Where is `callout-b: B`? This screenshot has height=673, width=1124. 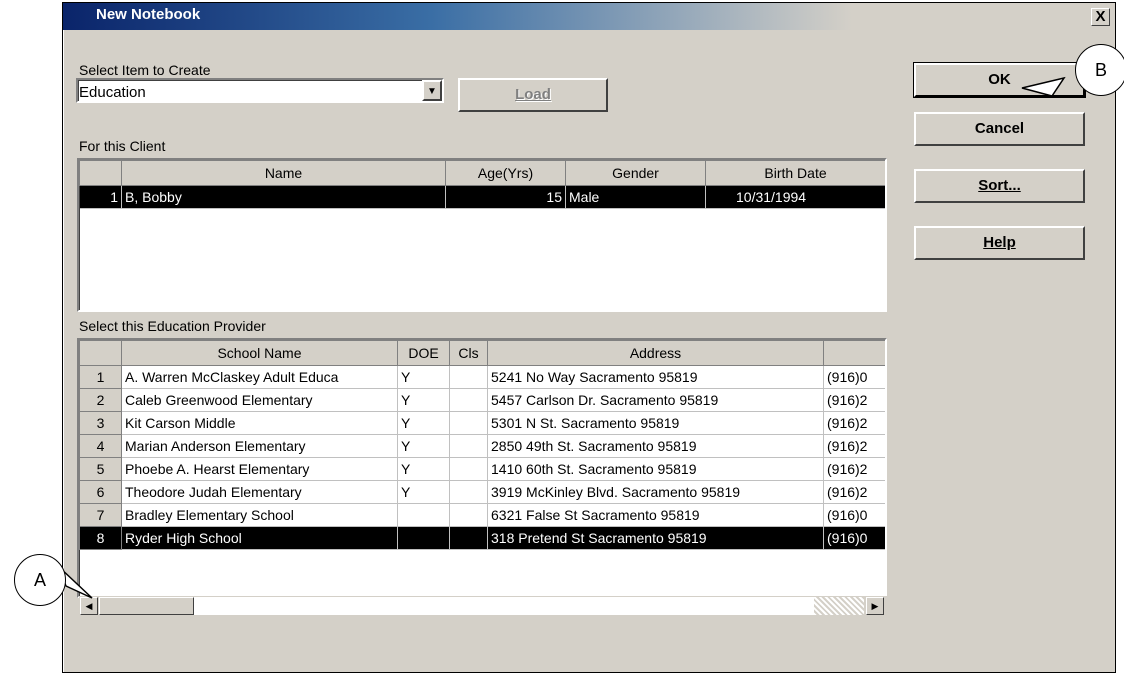
callout-b: B is located at coordinates (1099, 70).